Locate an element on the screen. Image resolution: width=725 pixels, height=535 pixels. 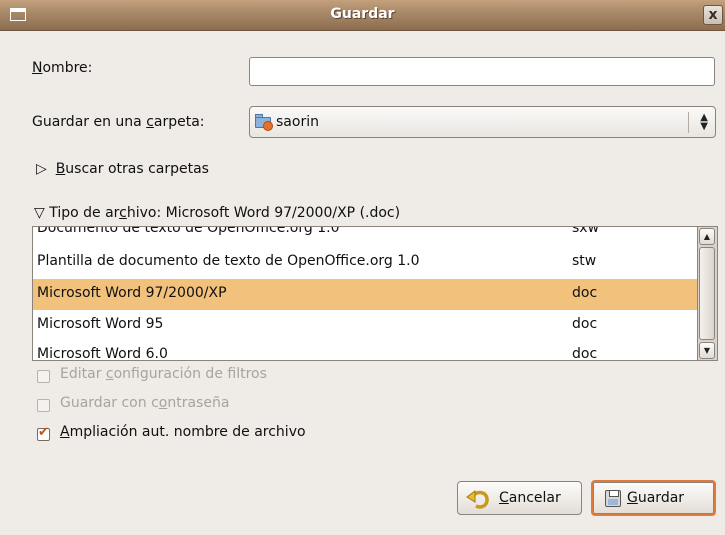
save-label: Guardar is located at coordinates (656, 498).